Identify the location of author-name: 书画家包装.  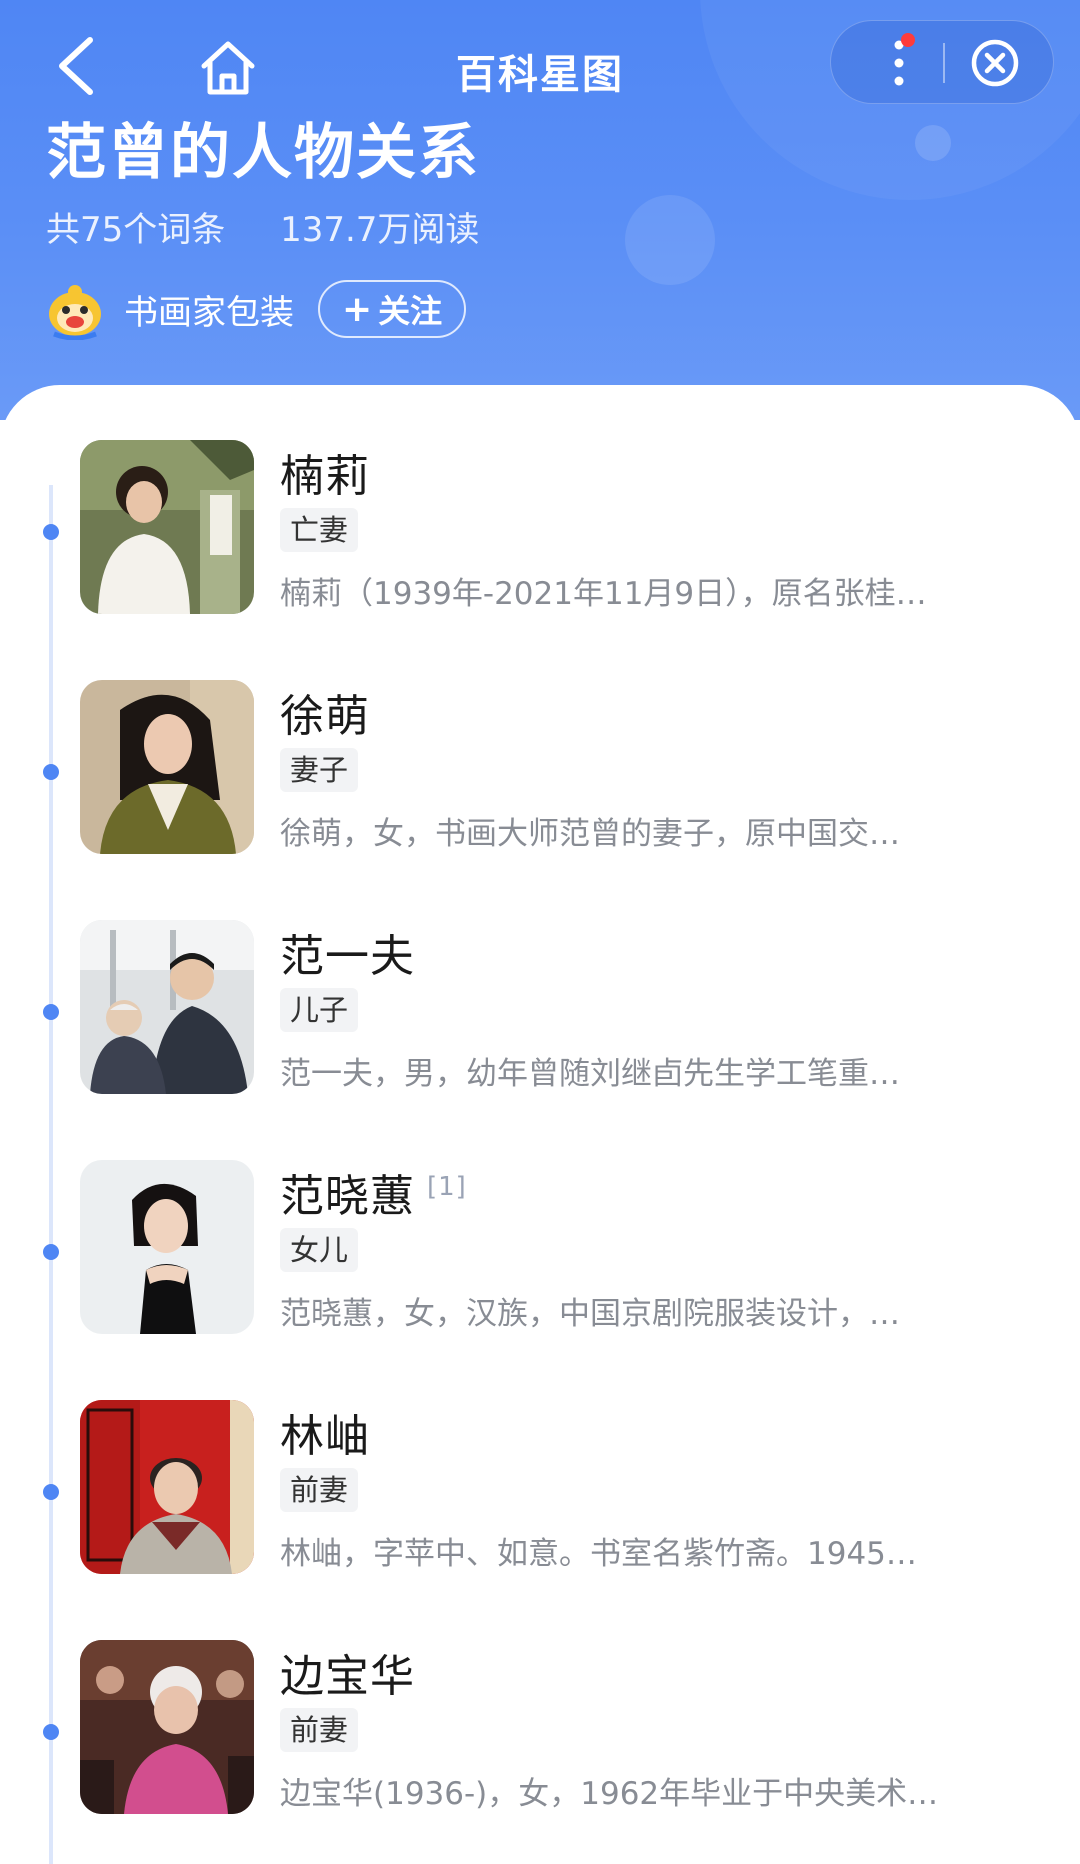
(209, 309).